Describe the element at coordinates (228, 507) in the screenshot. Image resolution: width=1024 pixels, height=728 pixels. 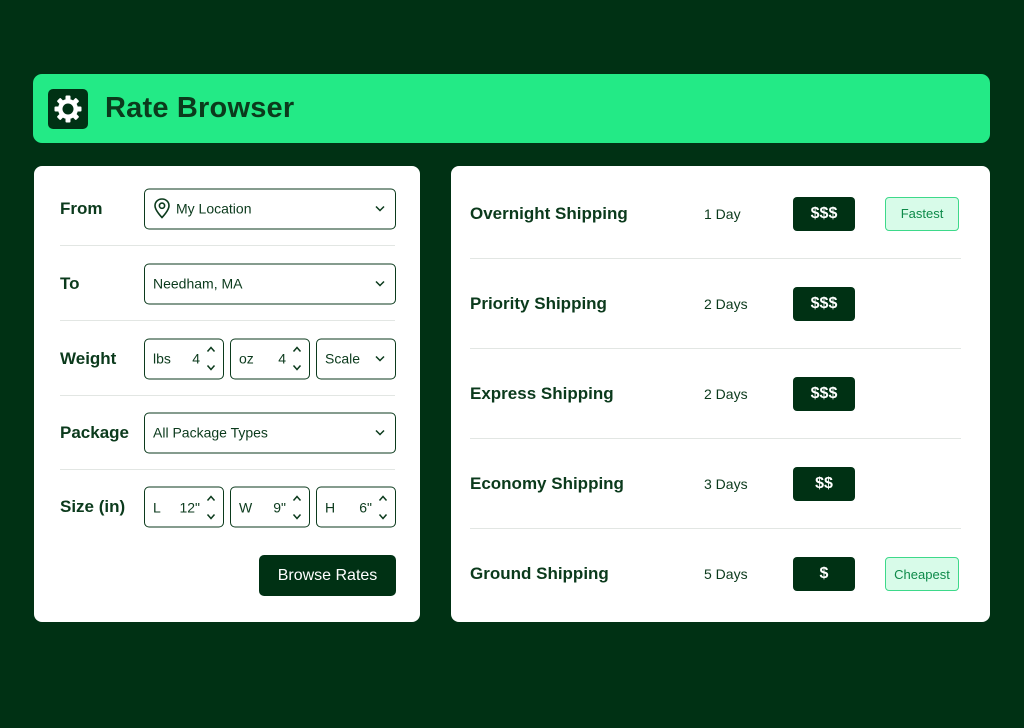
I see `size-row: Size (in) L 12" W 9" H 6"` at that location.